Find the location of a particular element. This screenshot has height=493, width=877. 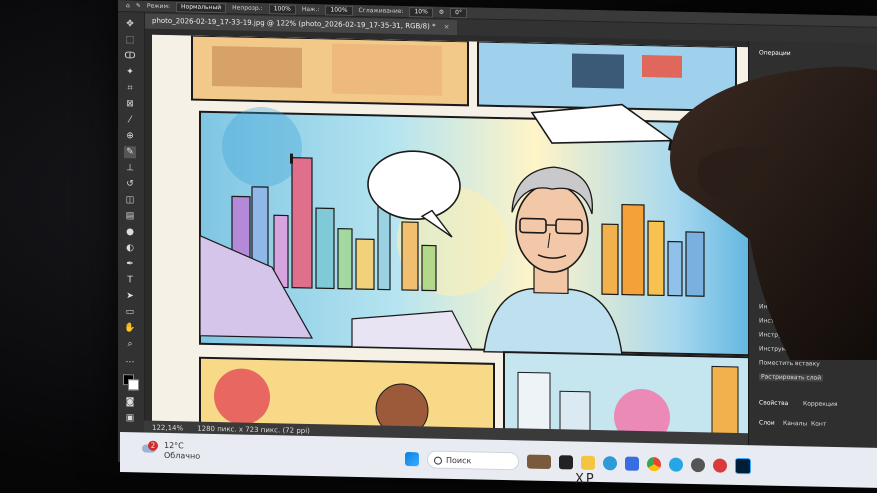

brush-tool-icon: ✎ is located at coordinates (130, 152).